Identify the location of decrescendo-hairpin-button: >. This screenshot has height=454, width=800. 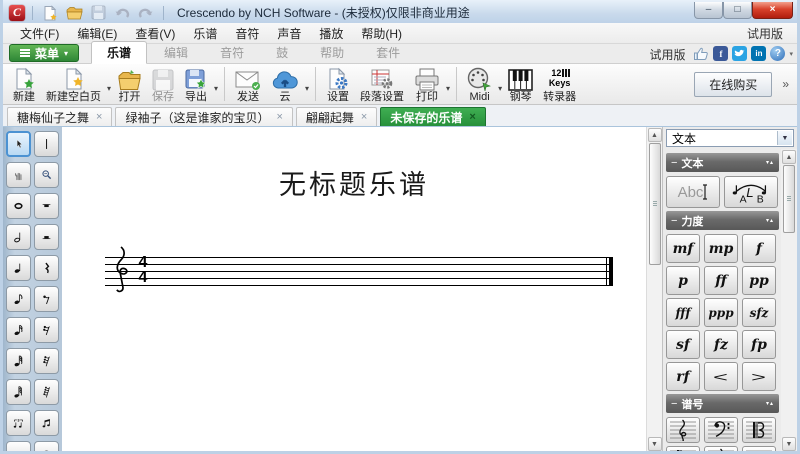
(759, 376).